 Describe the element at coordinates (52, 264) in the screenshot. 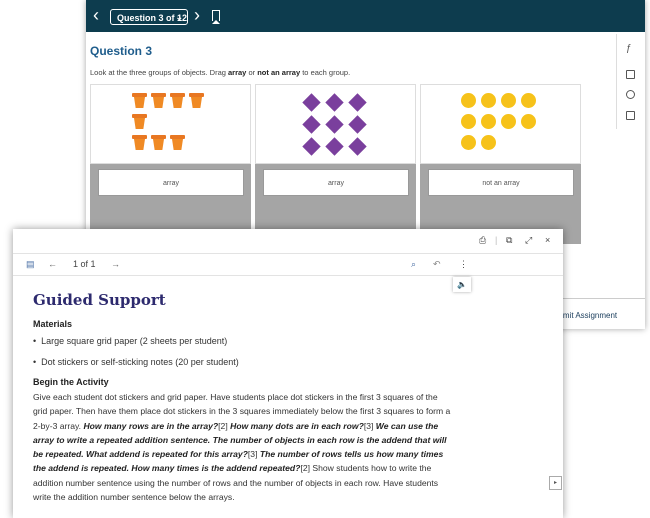

I see `previous-page-icon: ←` at that location.